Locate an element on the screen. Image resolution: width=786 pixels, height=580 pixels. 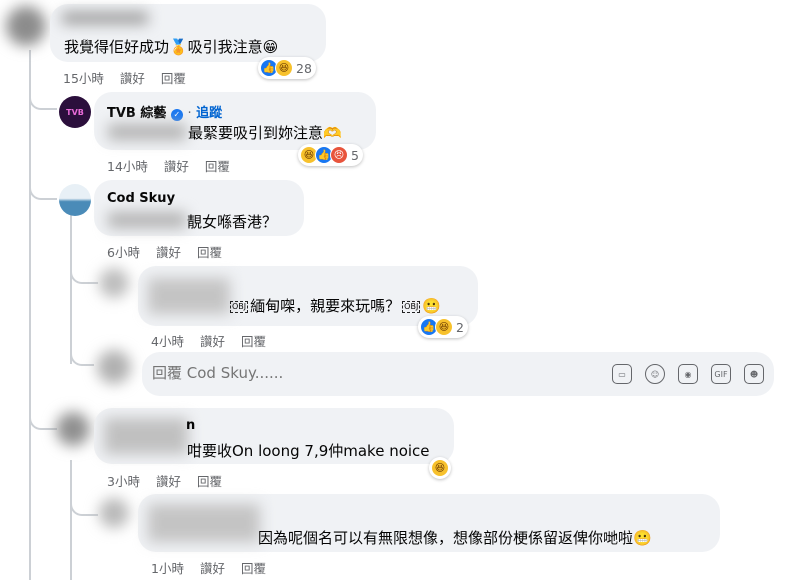
reply-tools: ▭ ☺ ◉ GIF ☻ is located at coordinates (681, 374).